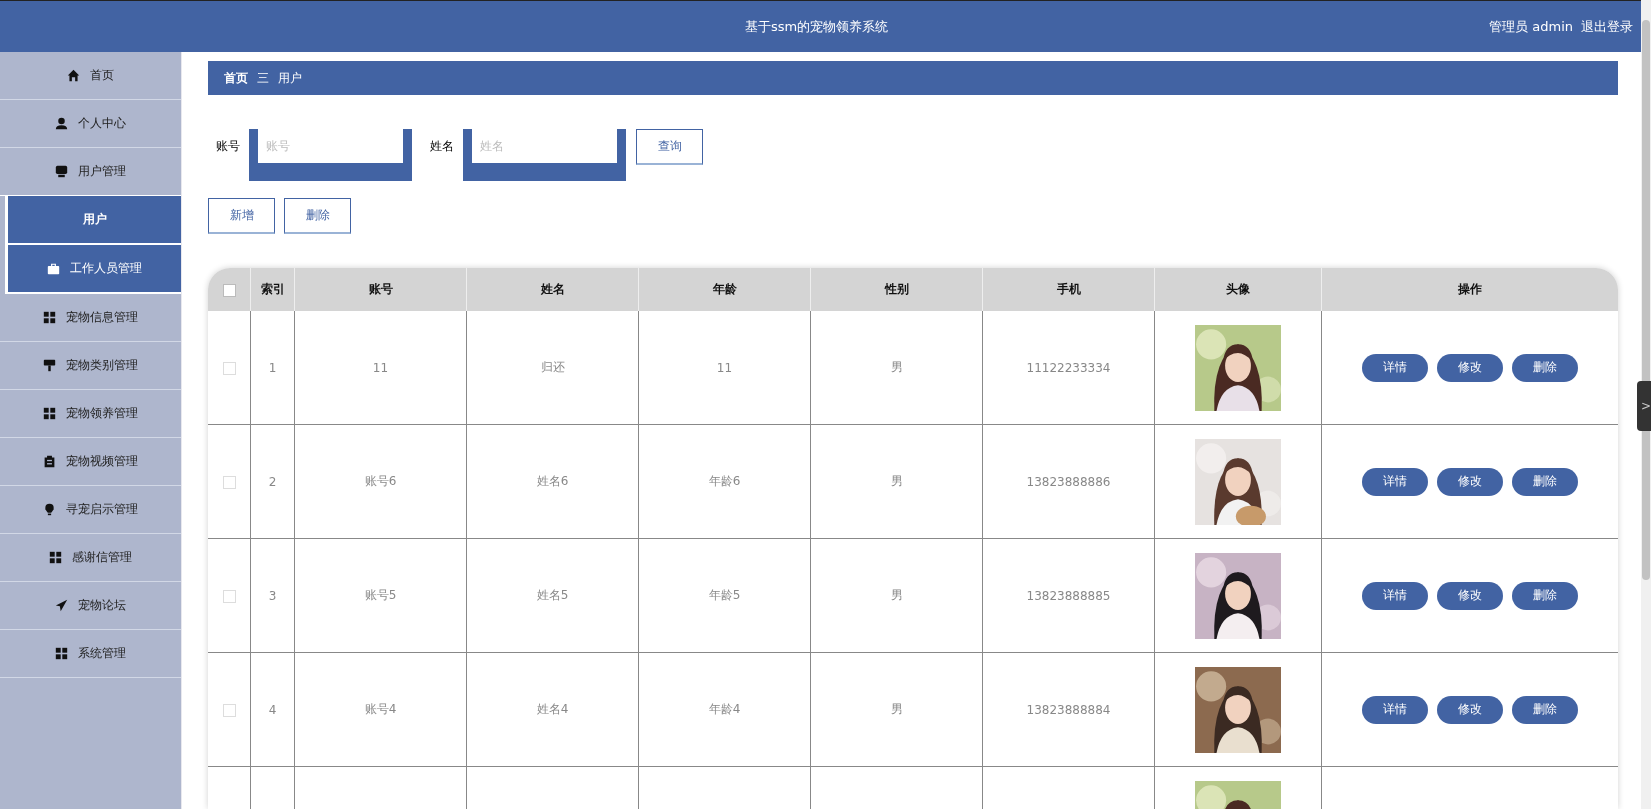 The image size is (1651, 809). What do you see at coordinates (1068, 595) in the screenshot?
I see `table-cell: 13823888885` at bounding box center [1068, 595].